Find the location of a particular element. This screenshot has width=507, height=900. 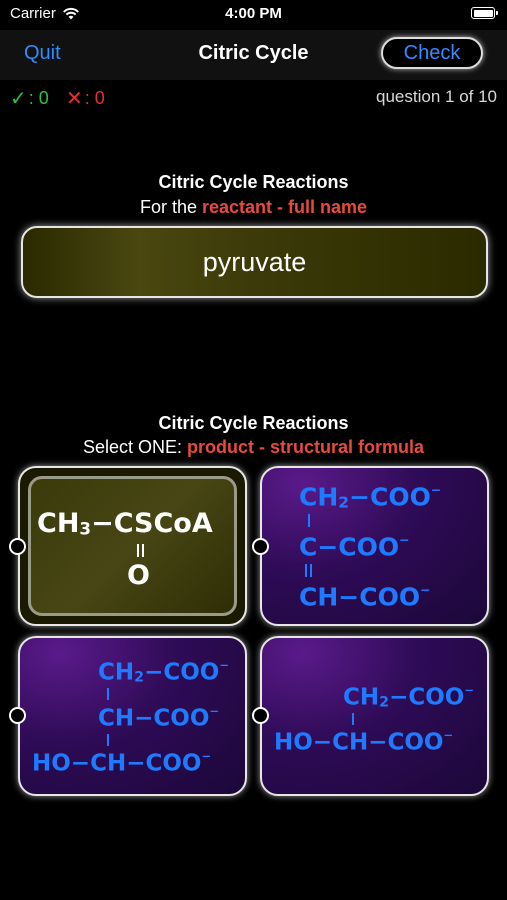

quit-button: Quit is located at coordinates (42, 53).